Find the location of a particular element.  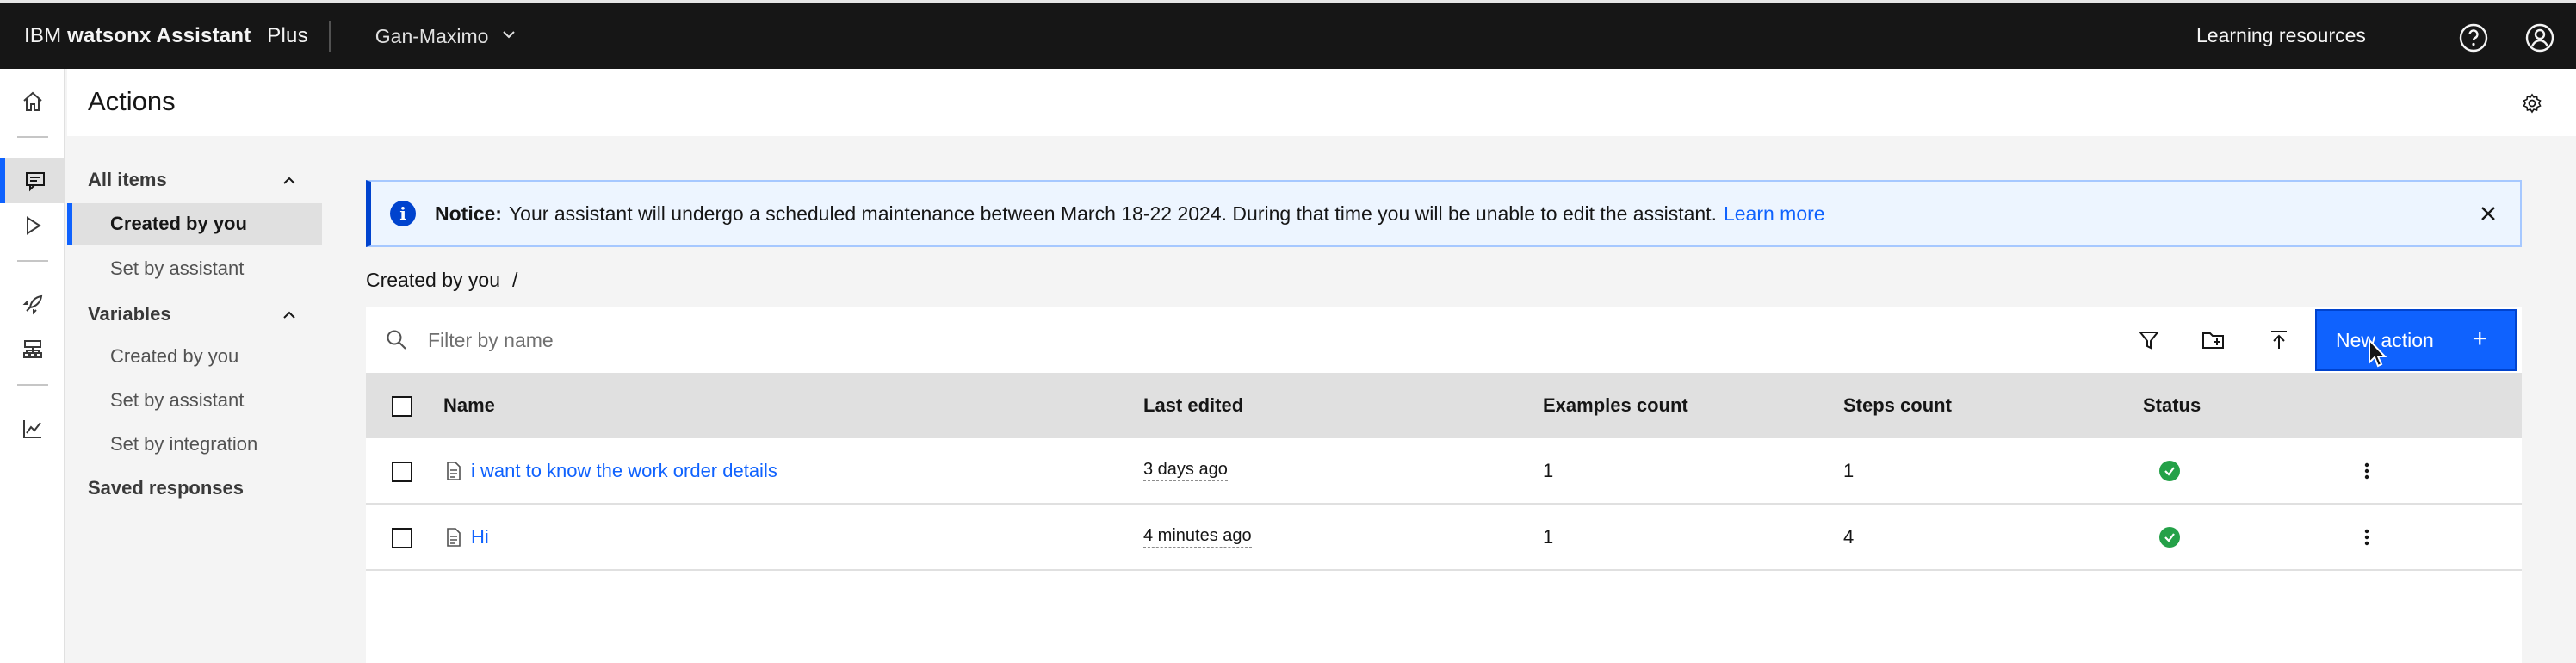

close-icon is located at coordinates (2488, 214).